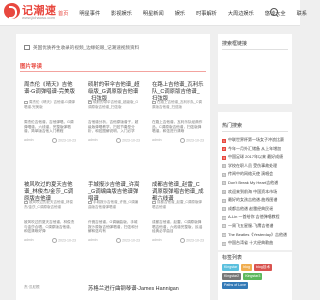 The height and width of the screenshot is (300, 320). I want to click on logo-mark-icon, so click(12, 11).